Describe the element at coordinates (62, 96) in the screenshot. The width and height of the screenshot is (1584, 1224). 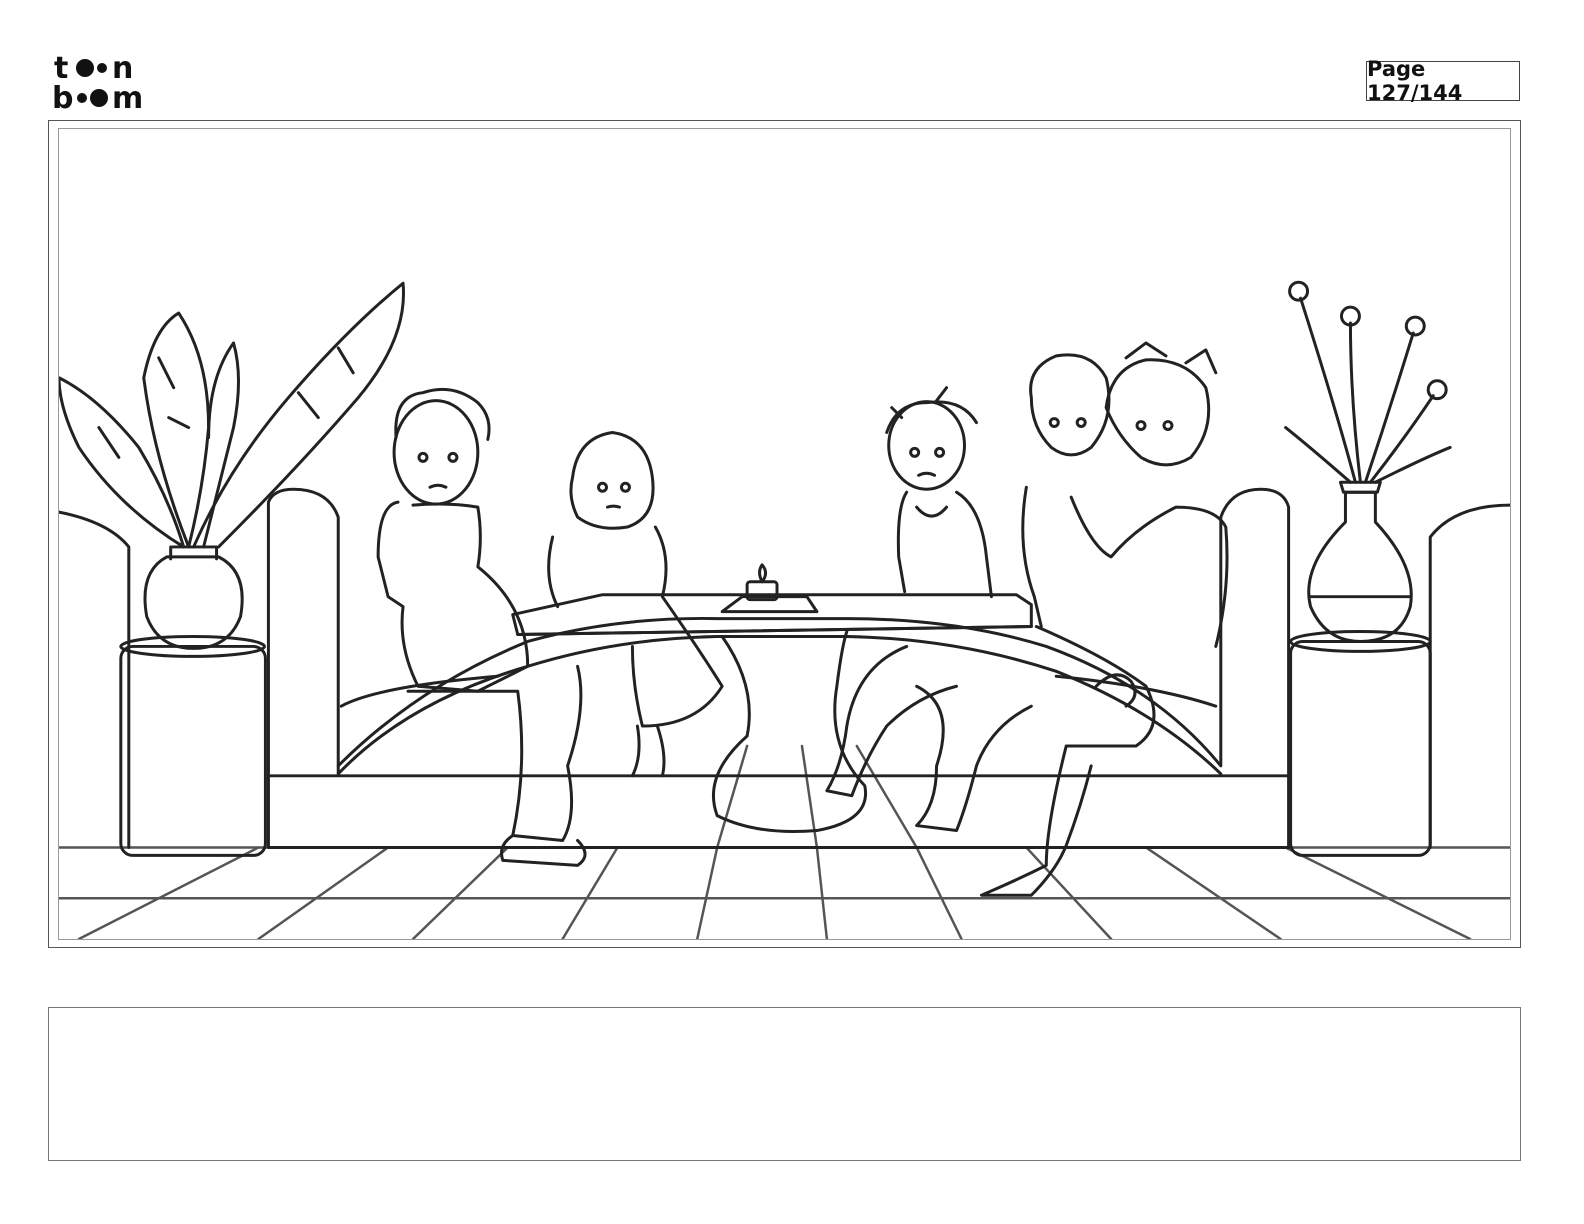
I see `svg-text: b` at that location.